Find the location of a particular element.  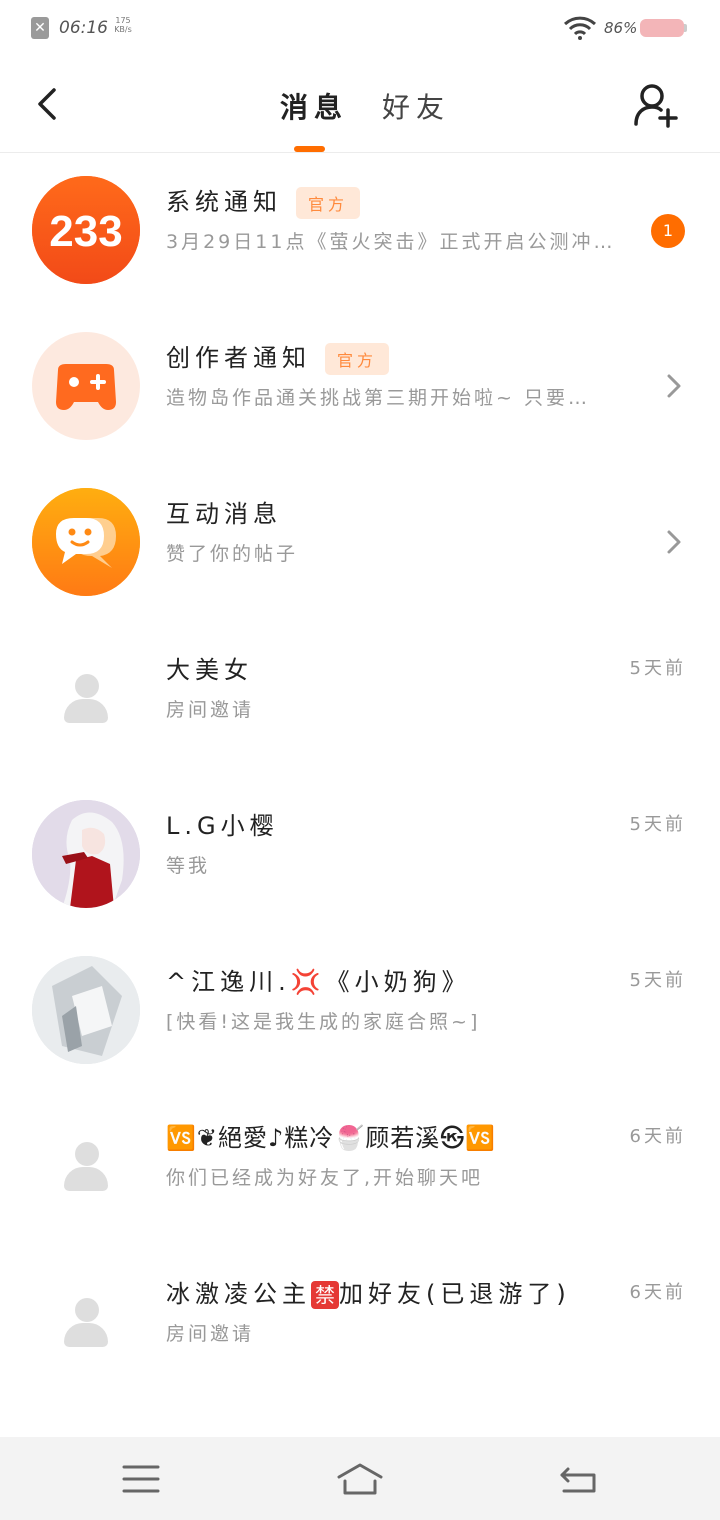

title-text: 创作者通知 is located at coordinates (238, 358).